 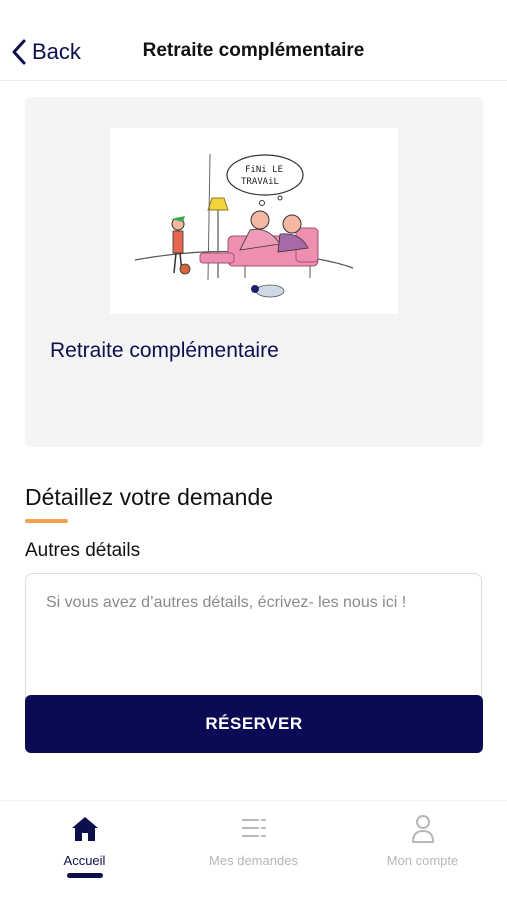 I want to click on reserve-button: RÉSERVER, so click(x=254, y=724).